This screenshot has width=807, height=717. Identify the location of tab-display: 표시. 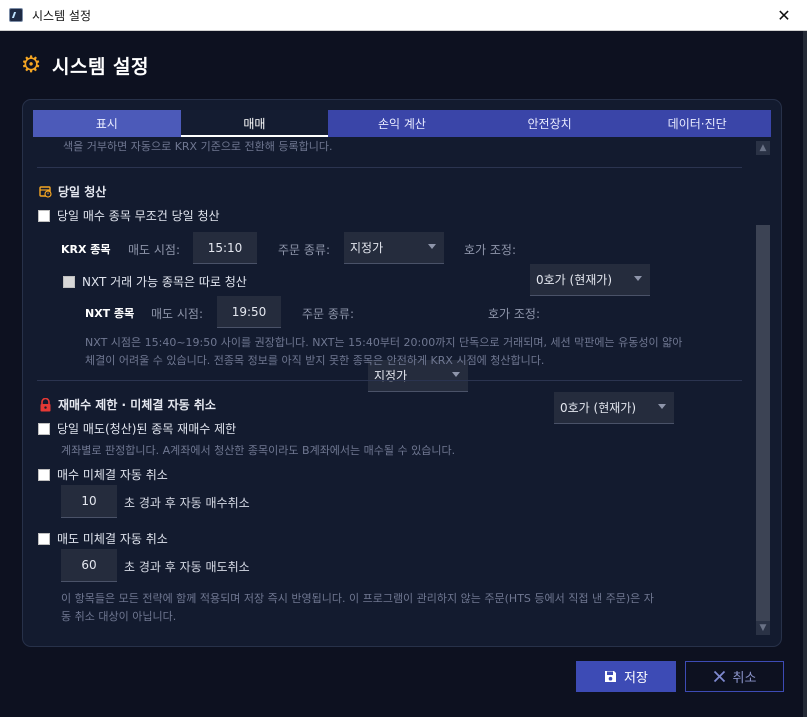
(107, 123).